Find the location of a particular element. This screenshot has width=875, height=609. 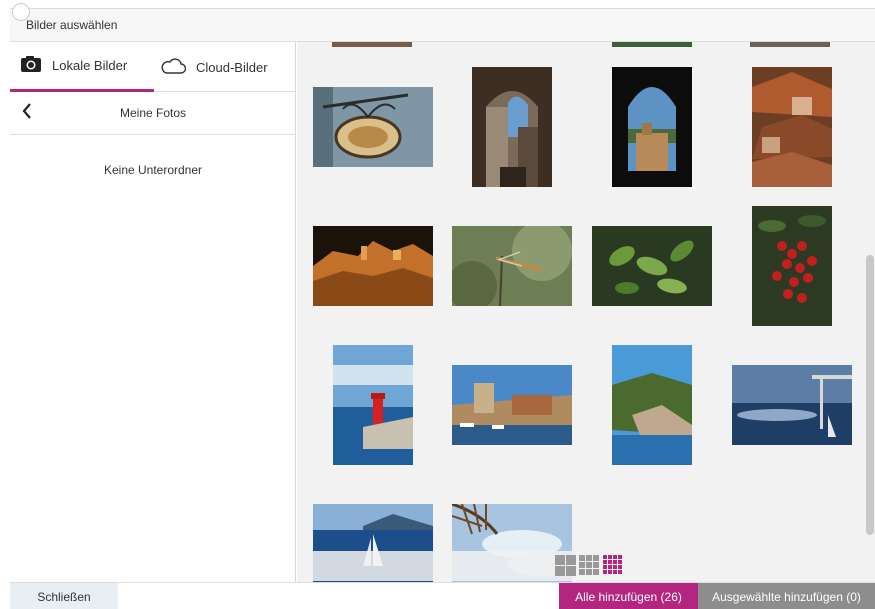

gallery-scrollbar is located at coordinates (870, 395).